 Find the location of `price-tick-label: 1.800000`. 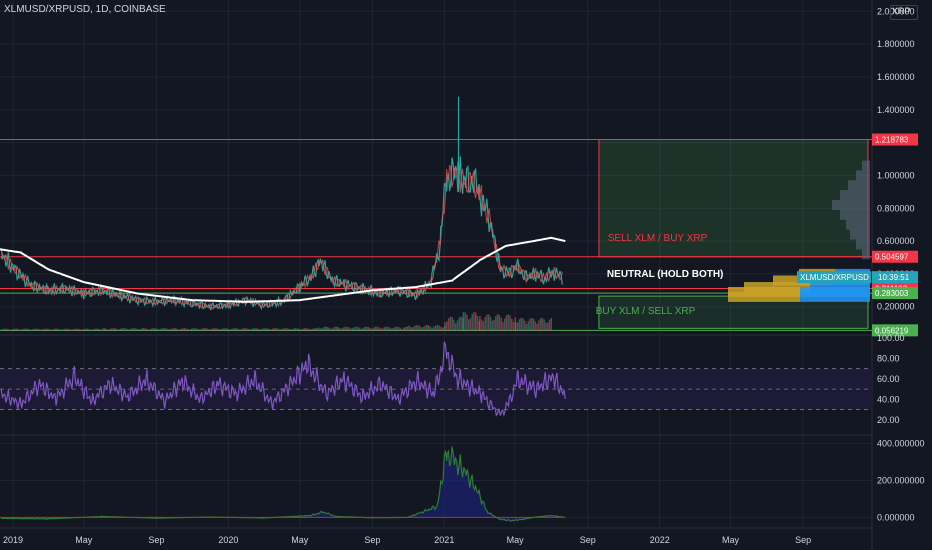

price-tick-label: 1.800000 is located at coordinates (896, 44).